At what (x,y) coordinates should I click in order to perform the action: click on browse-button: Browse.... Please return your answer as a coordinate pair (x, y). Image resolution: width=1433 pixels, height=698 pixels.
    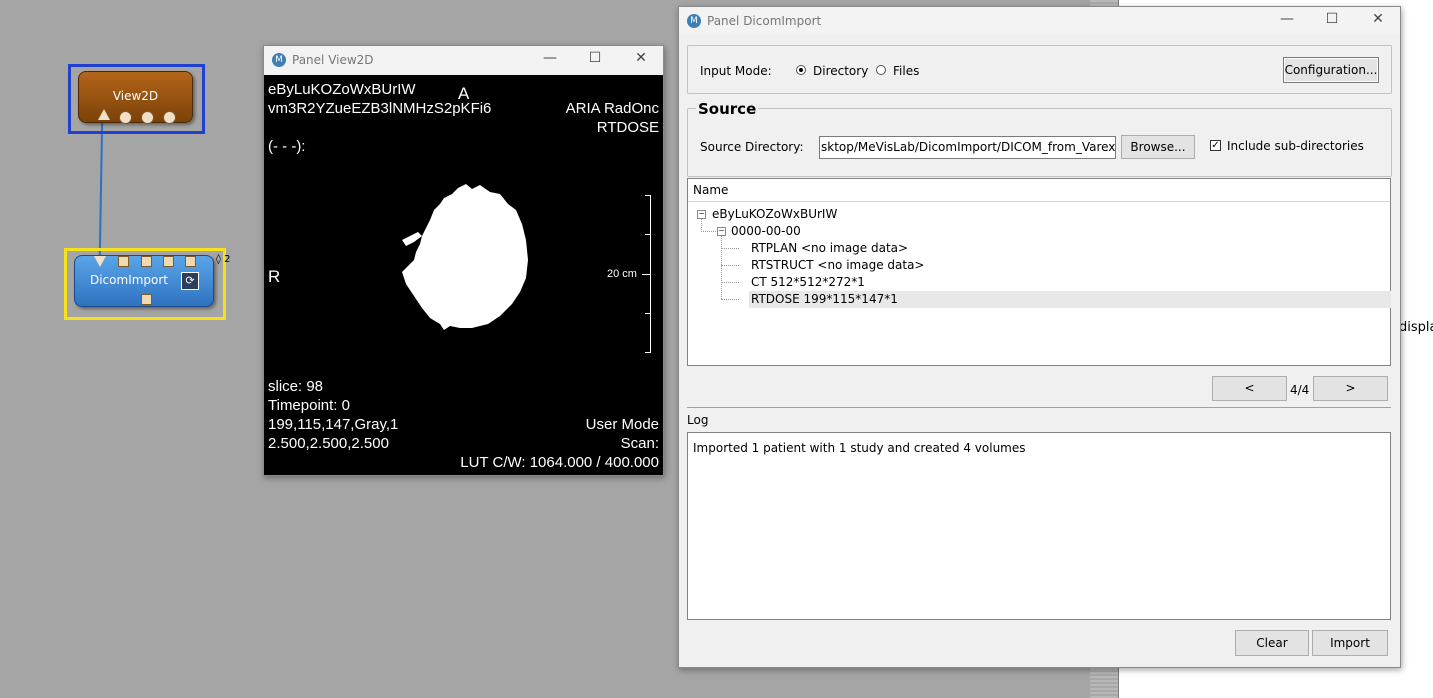
    Looking at the image, I should click on (1158, 147).